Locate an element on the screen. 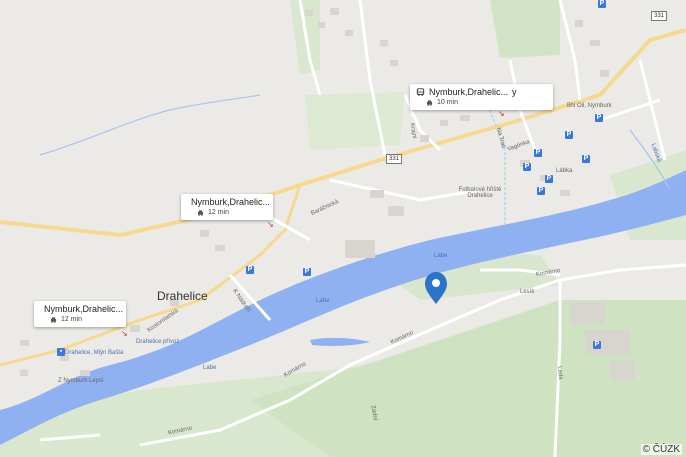 The width and height of the screenshot is (686, 457). poi-lesik: Lesík is located at coordinates (527, 292).